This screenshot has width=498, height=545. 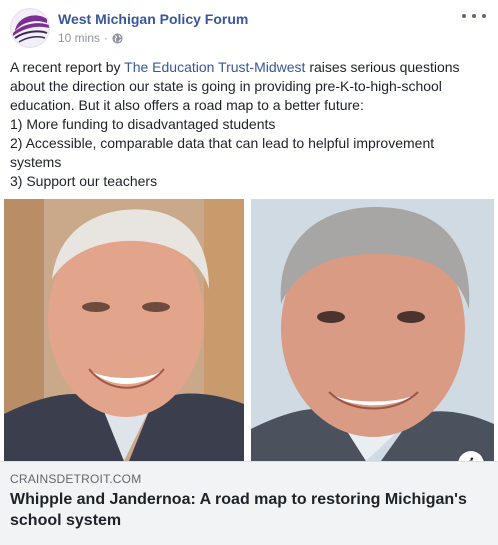 I want to click on education-trust-link: The Education Trust-Midwest, so click(x=214, y=67).